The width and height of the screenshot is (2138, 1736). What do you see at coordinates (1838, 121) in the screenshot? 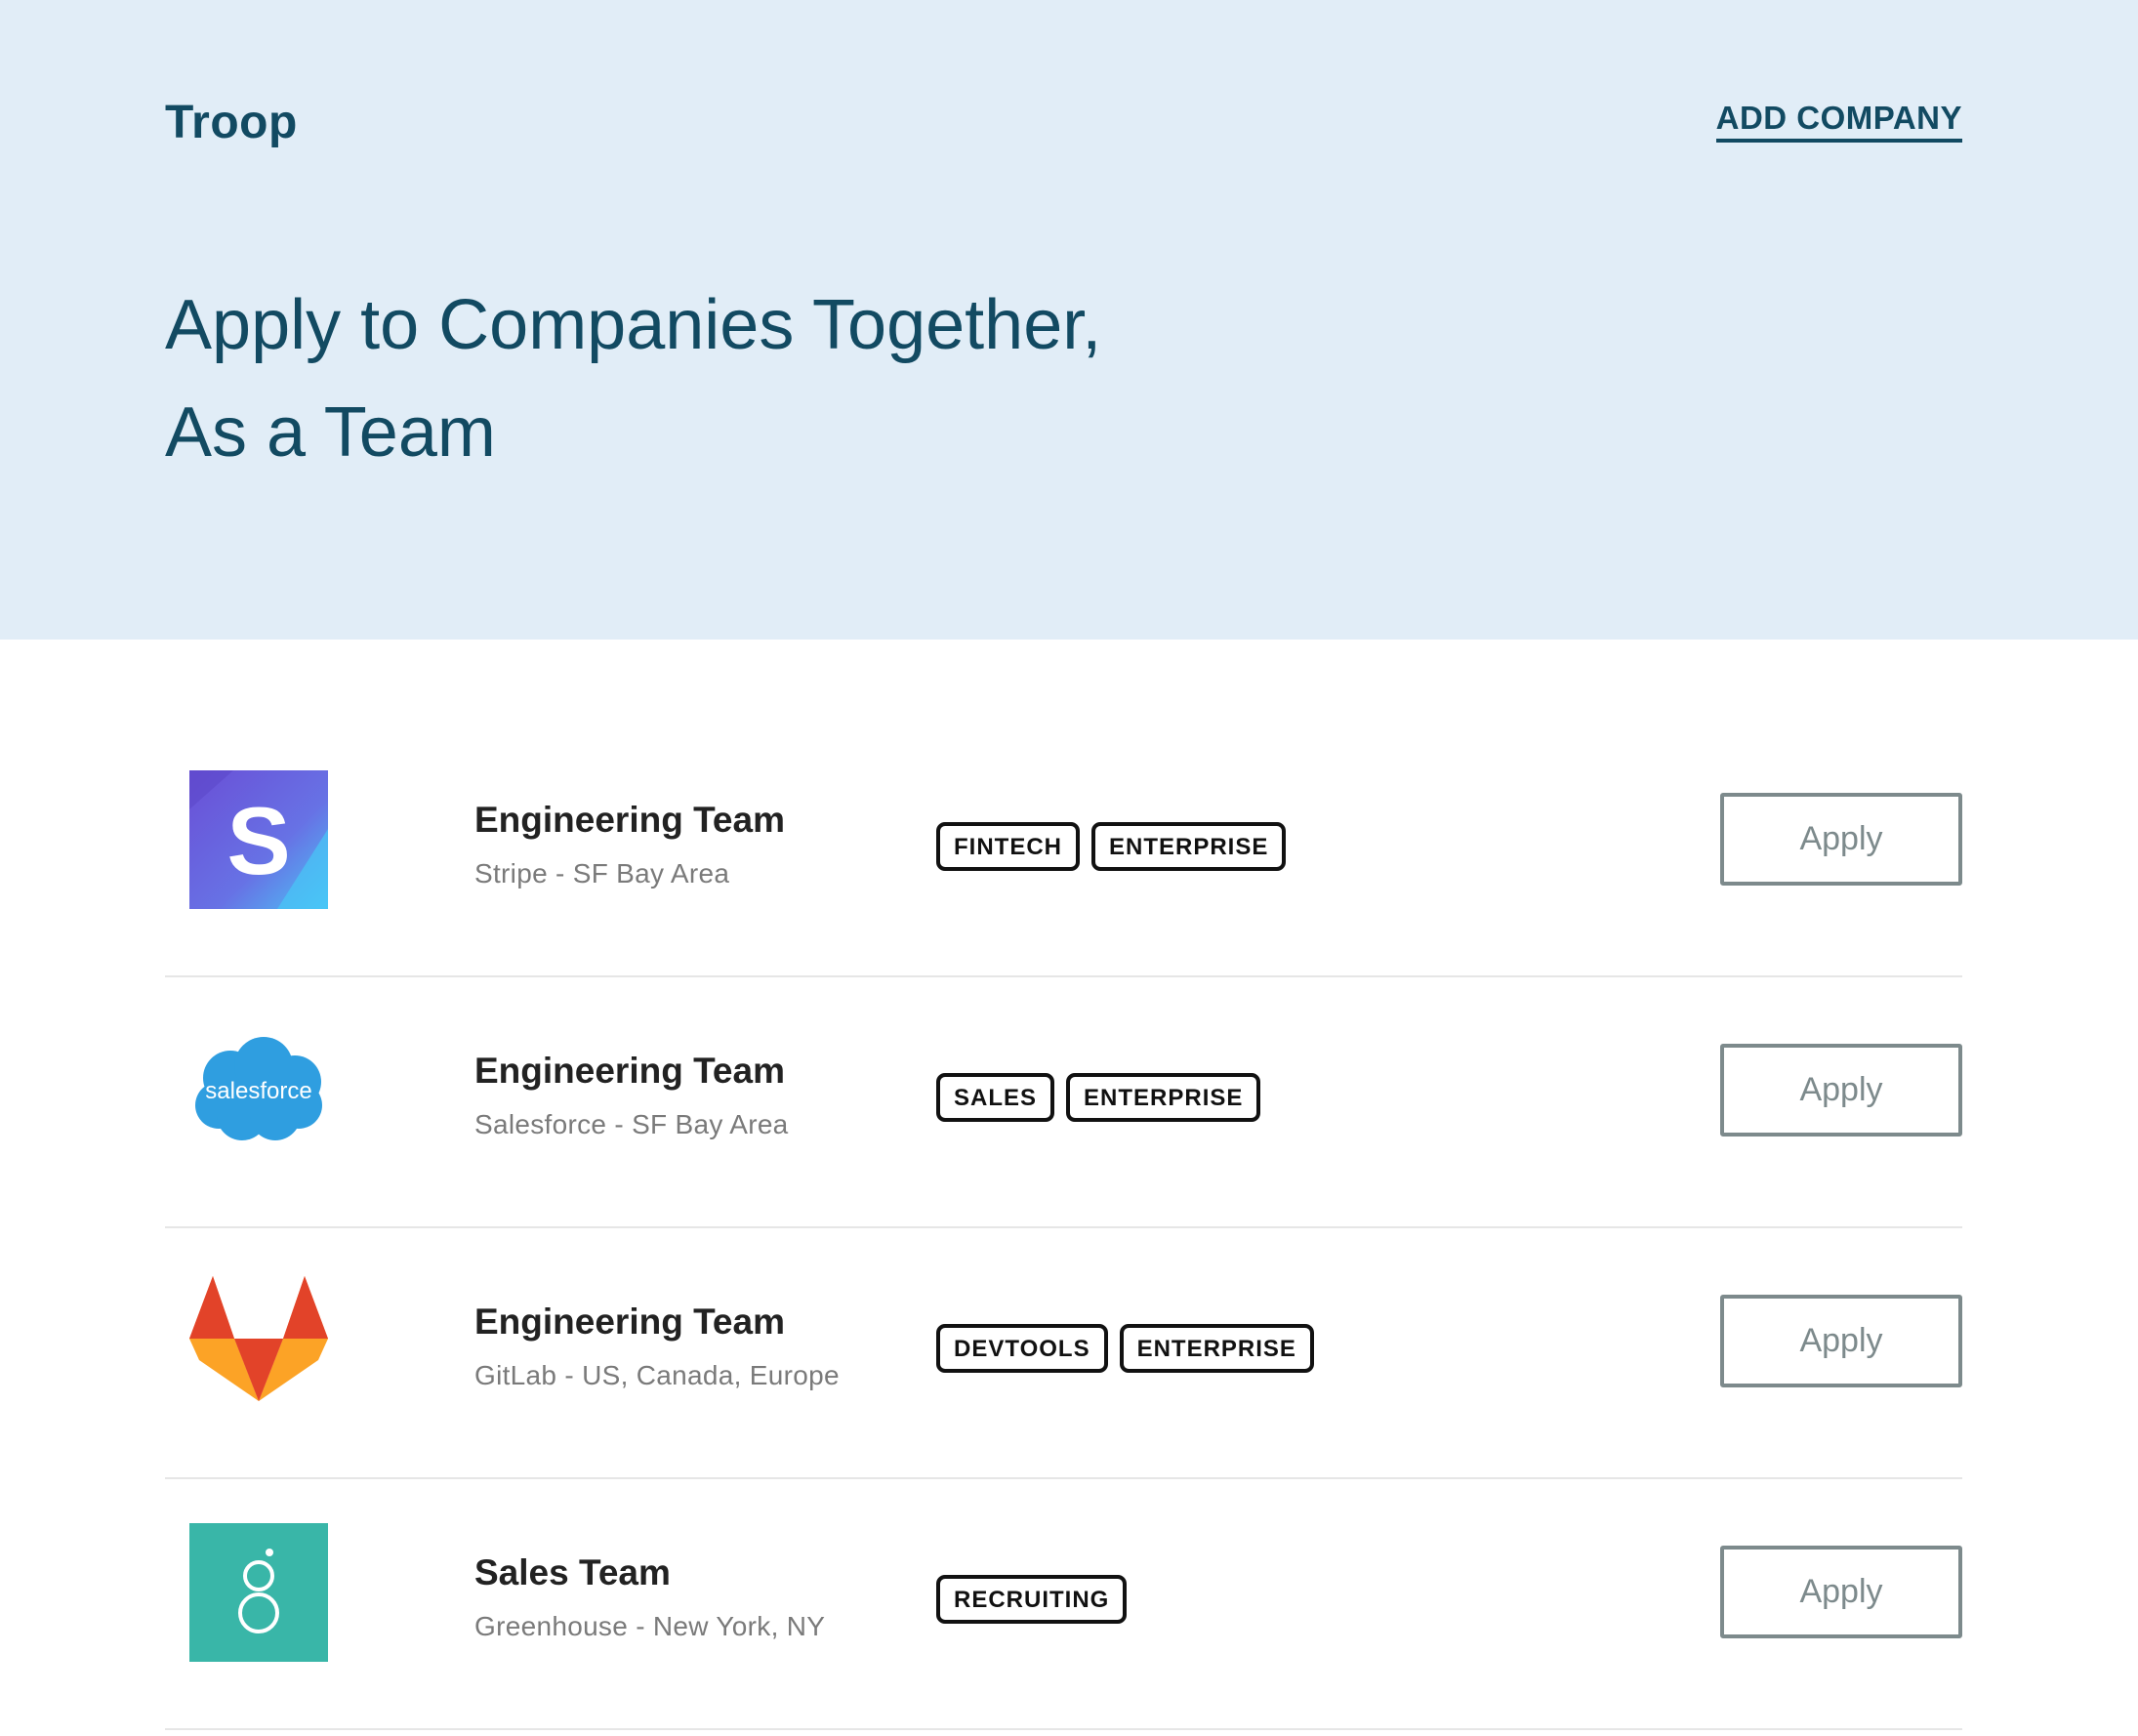
I see `add-company-link: ADD COMPANY` at bounding box center [1838, 121].